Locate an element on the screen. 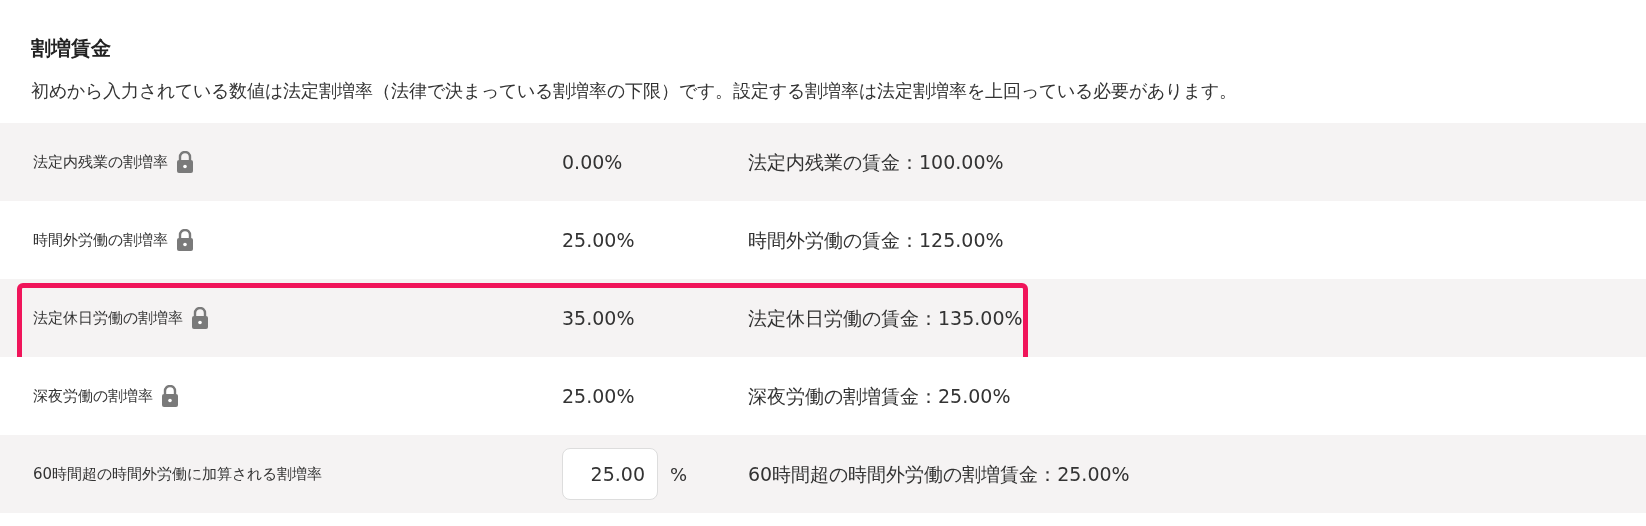  rate-value: 35.00% is located at coordinates (598, 318).